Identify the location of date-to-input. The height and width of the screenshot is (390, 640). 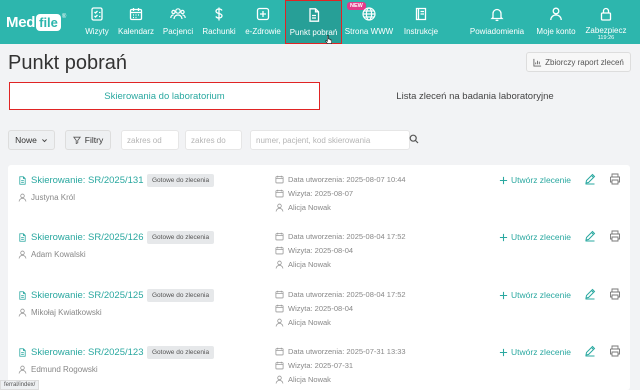
(213, 140).